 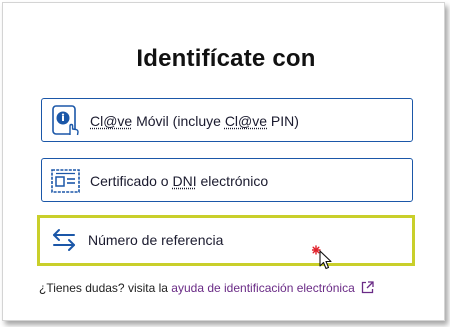 What do you see at coordinates (105, 288) in the screenshot?
I see `help-prefix: ¿Tienes dudas? visita la` at bounding box center [105, 288].